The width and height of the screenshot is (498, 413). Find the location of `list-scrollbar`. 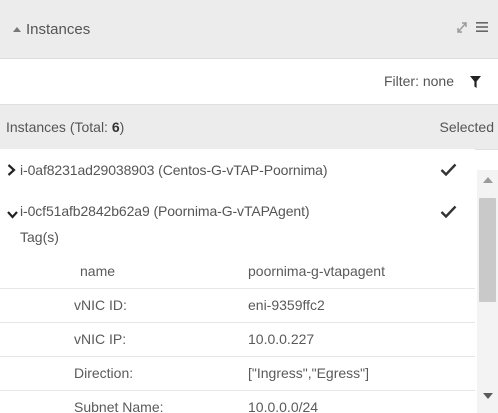

list-scrollbar is located at coordinates (487, 291).